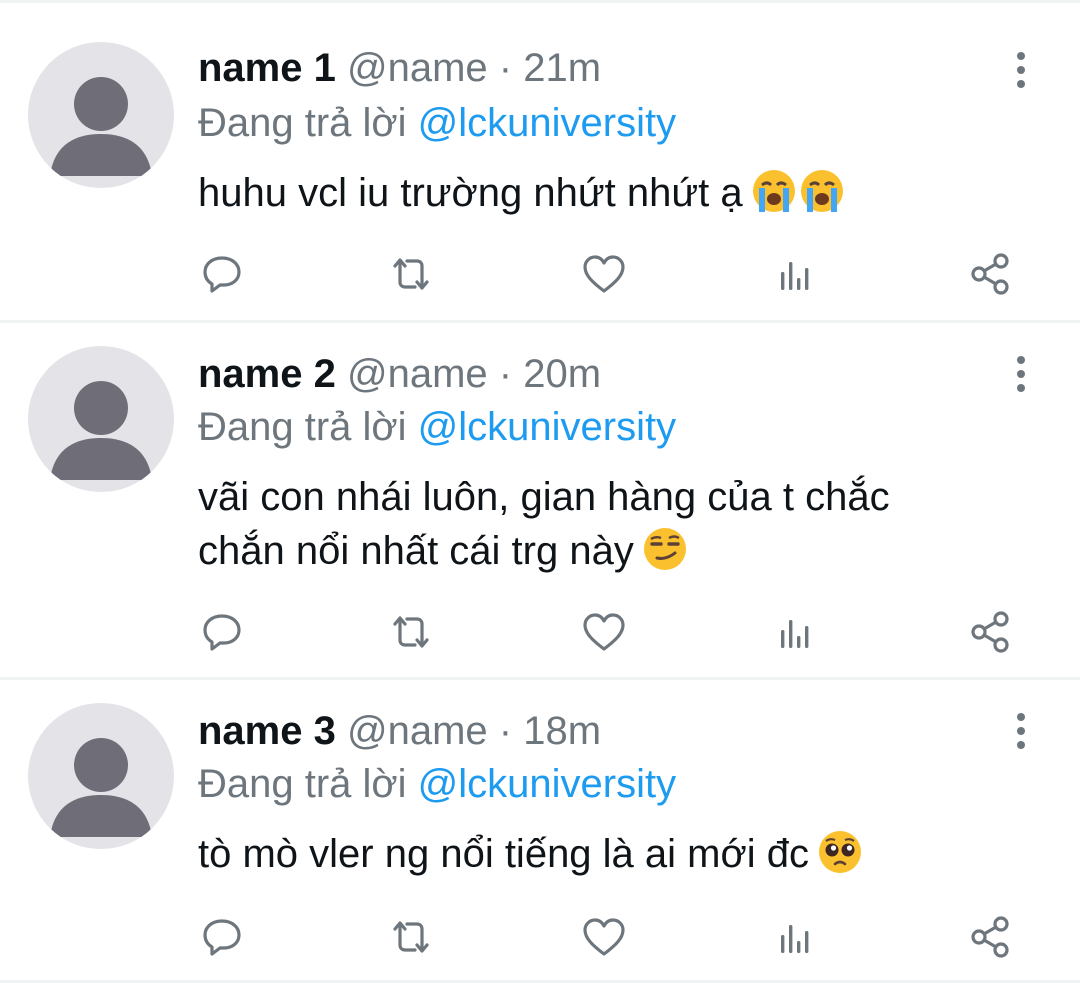  I want to click on tweet-text-line-wrap: chắn nổi nhất cái trg này, so click(608, 555).